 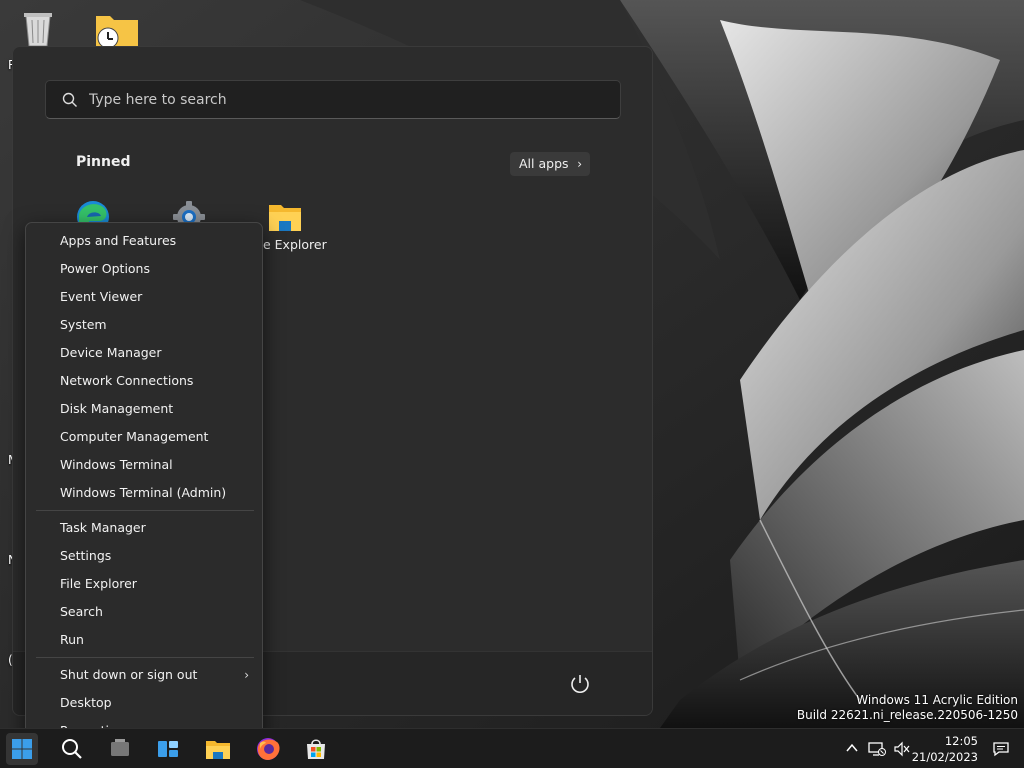 I want to click on menu-item-label: Shut down or sign out, so click(x=129, y=674).